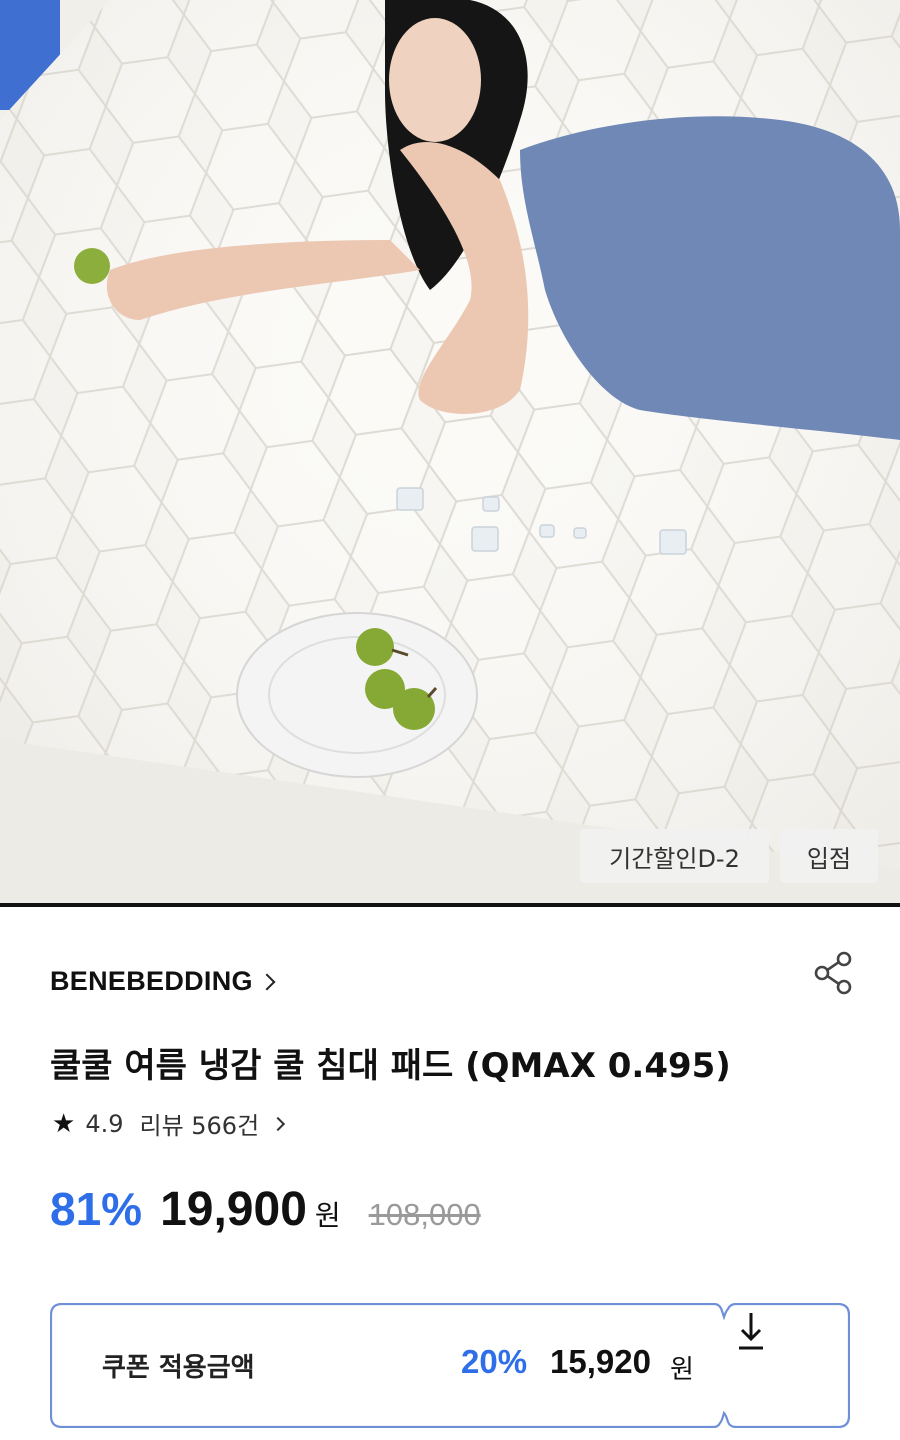  What do you see at coordinates (390, 1066) in the screenshot?
I see `product-title: 쿨쿨 여름 냉감 쿨 침대 패드 (QMAX 0.495)` at bounding box center [390, 1066].